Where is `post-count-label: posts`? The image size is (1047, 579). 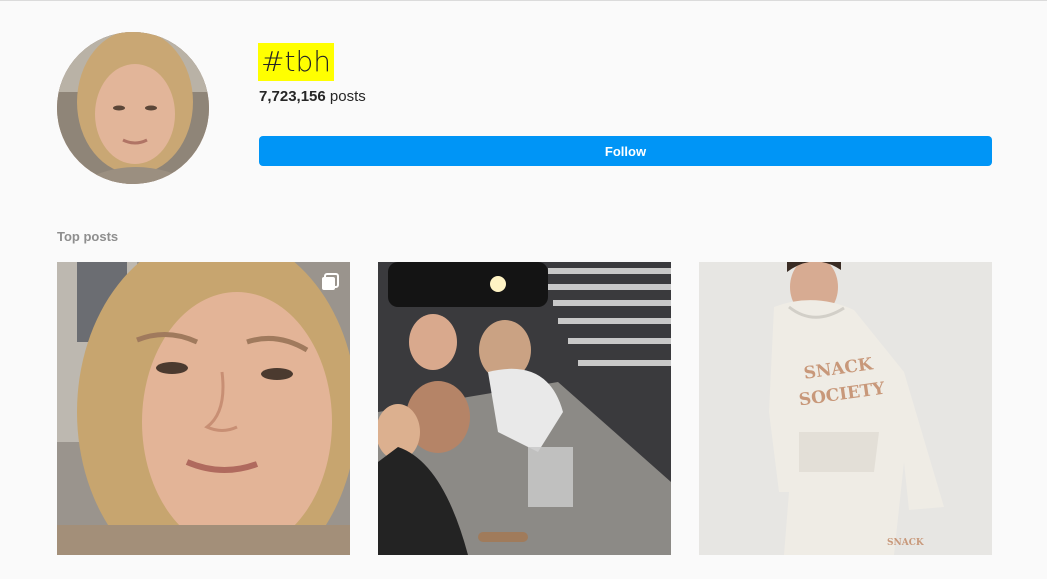 post-count-label: posts is located at coordinates (347, 96).